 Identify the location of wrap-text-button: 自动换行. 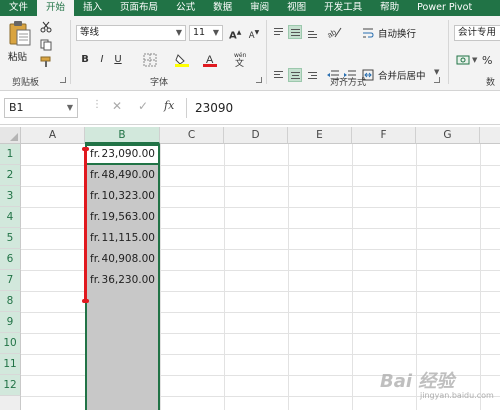
(394, 33).